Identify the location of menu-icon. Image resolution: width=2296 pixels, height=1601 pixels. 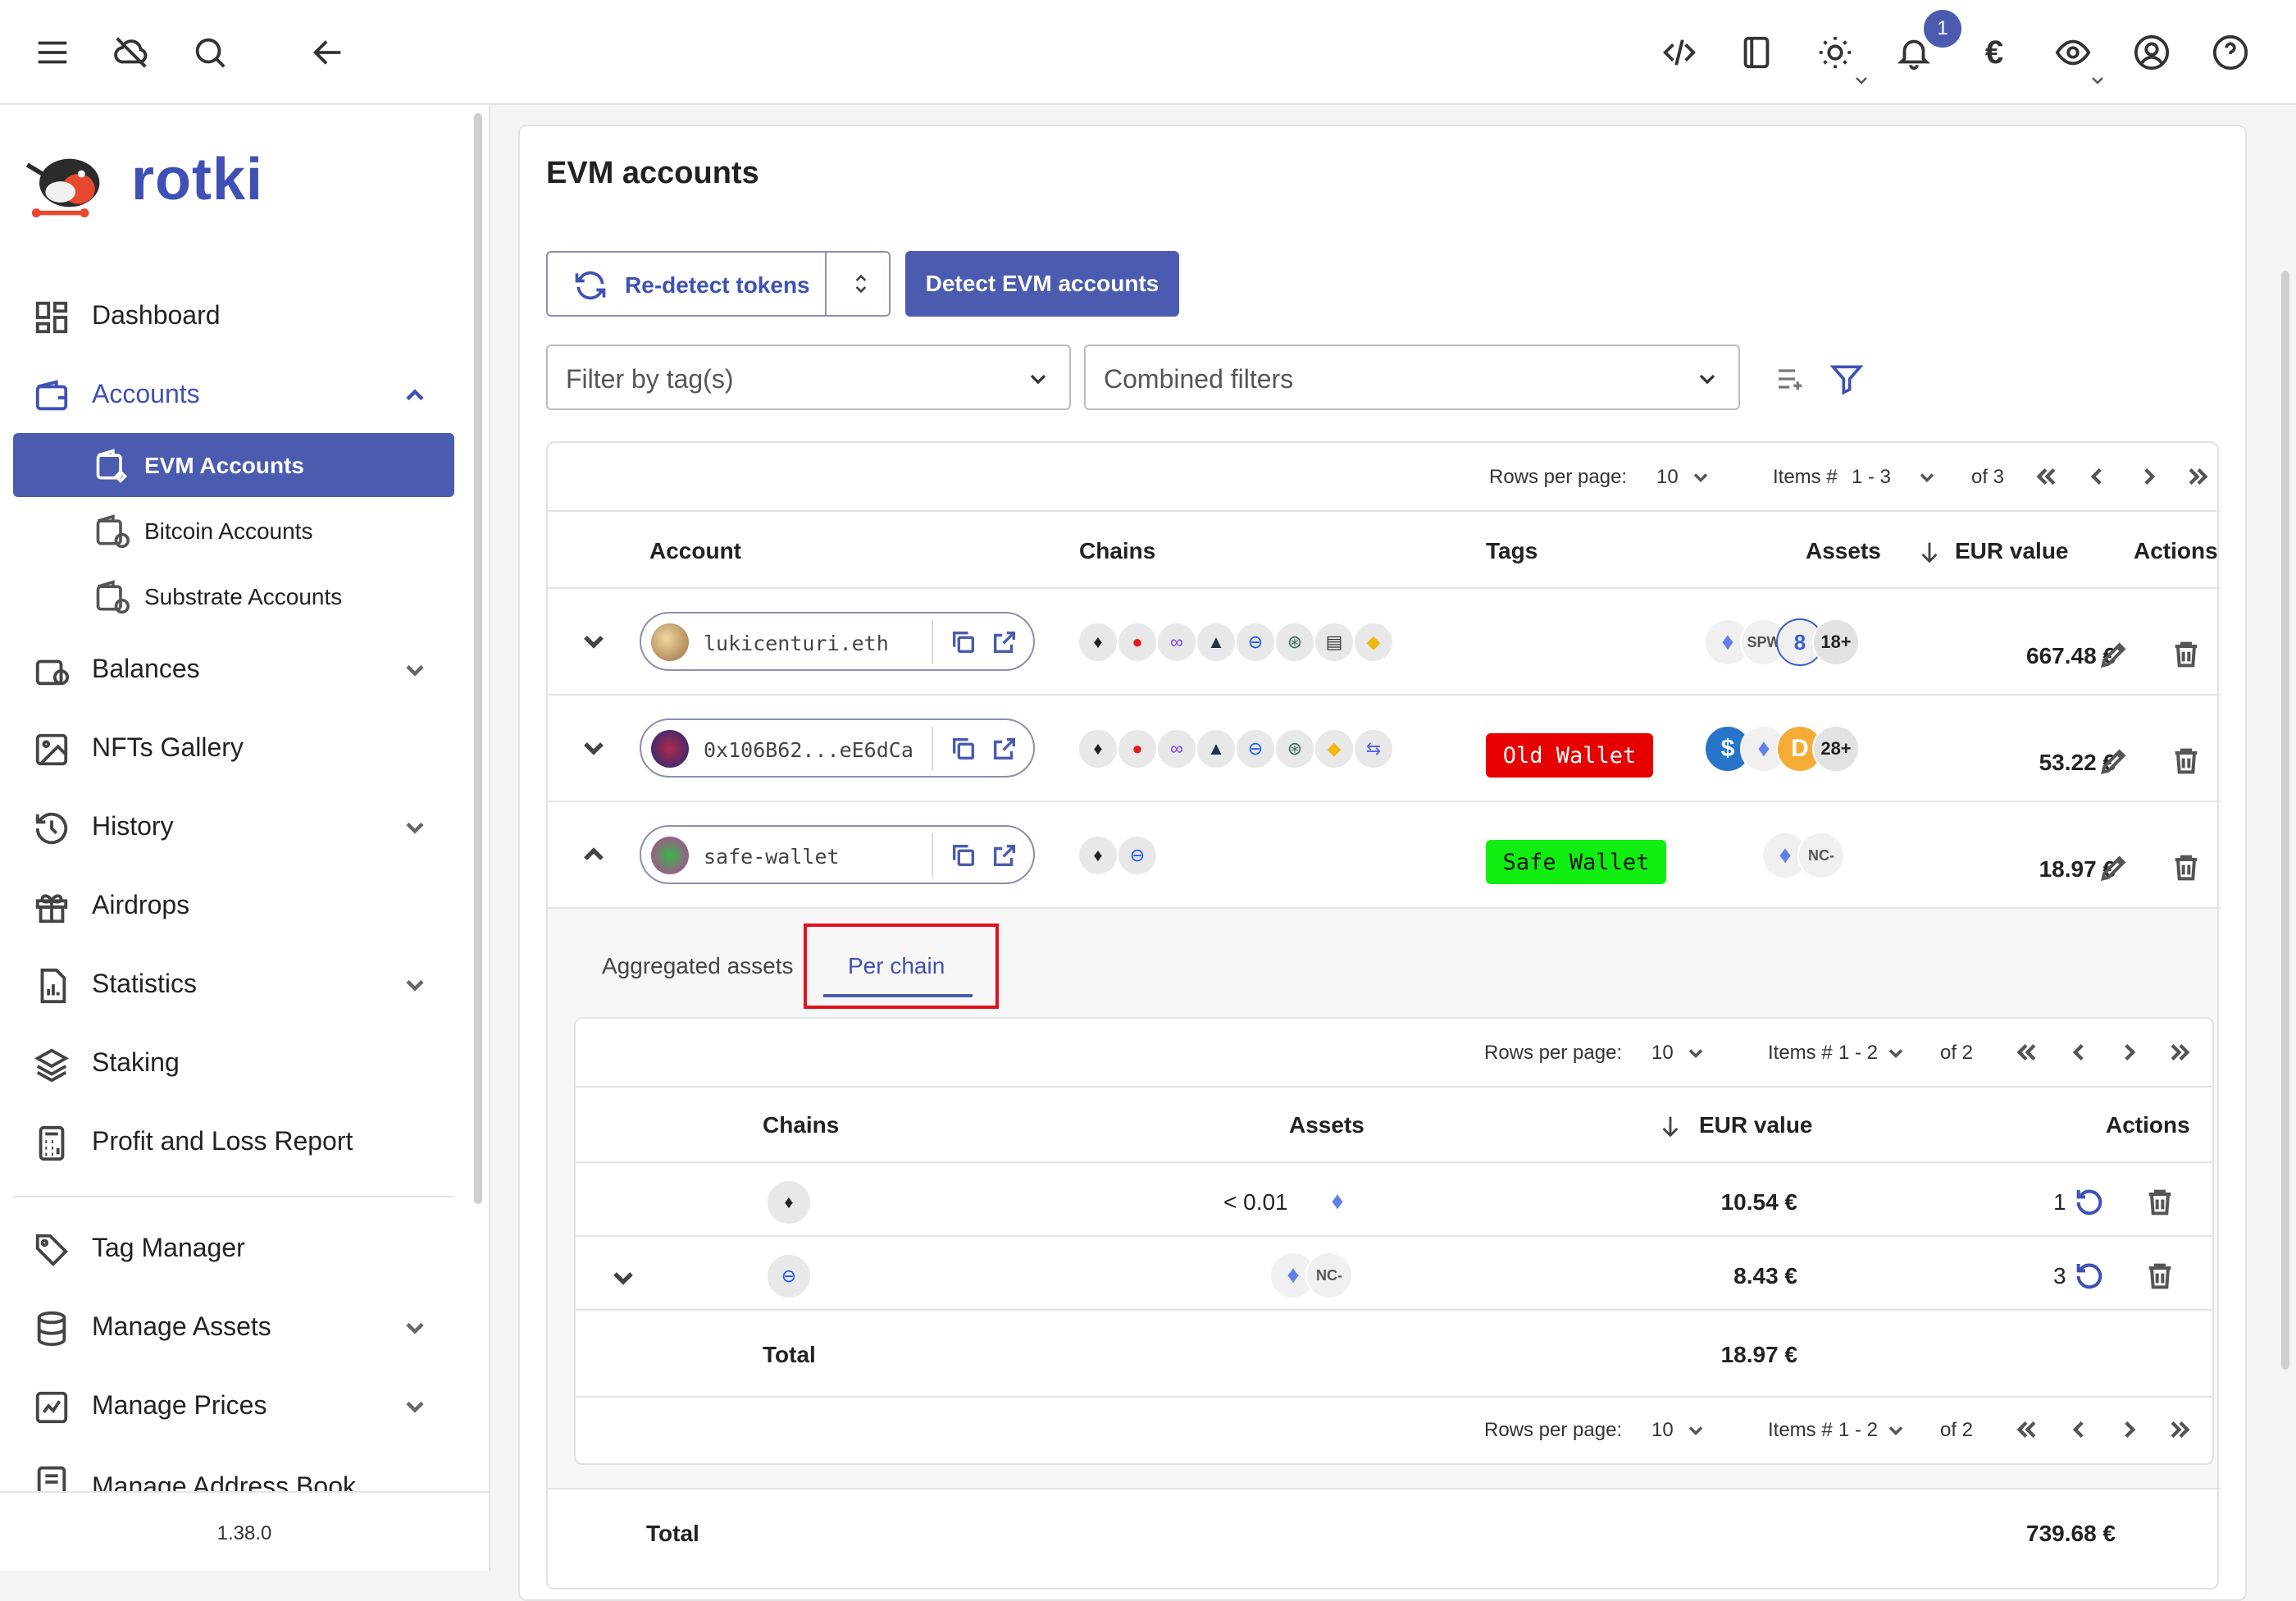
(52, 52).